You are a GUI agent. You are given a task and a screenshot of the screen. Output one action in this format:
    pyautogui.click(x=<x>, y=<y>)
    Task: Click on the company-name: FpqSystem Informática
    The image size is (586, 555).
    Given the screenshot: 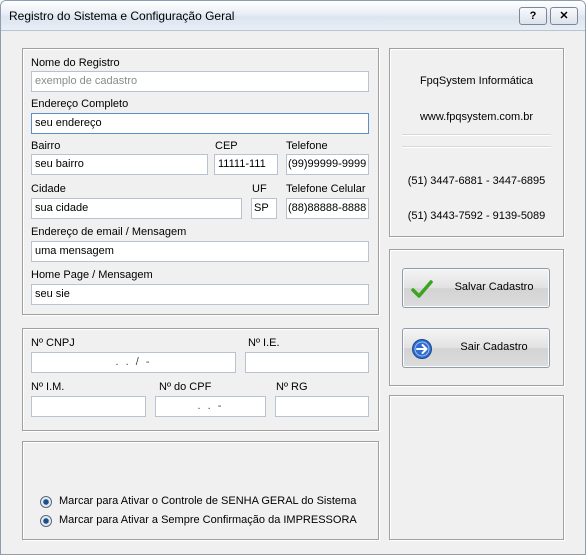 What is the action you would take?
    pyautogui.click(x=476, y=81)
    